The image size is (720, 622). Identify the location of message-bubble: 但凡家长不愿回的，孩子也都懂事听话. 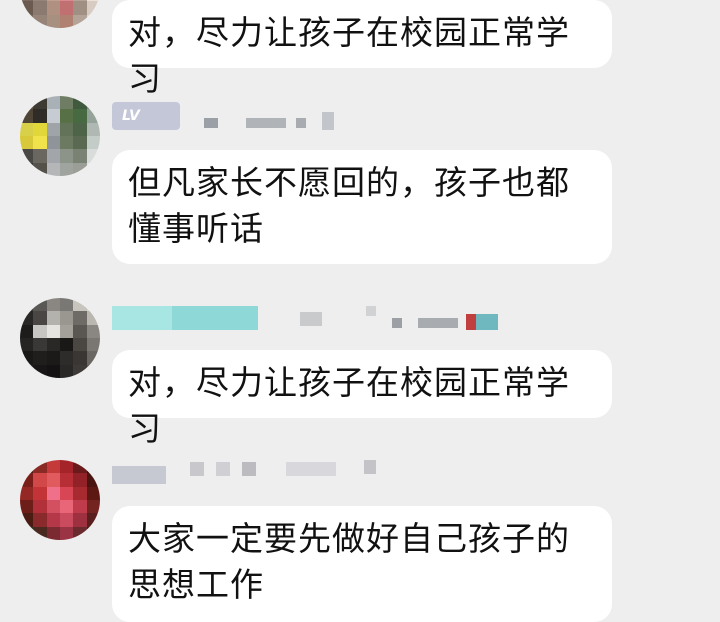
(362, 207).